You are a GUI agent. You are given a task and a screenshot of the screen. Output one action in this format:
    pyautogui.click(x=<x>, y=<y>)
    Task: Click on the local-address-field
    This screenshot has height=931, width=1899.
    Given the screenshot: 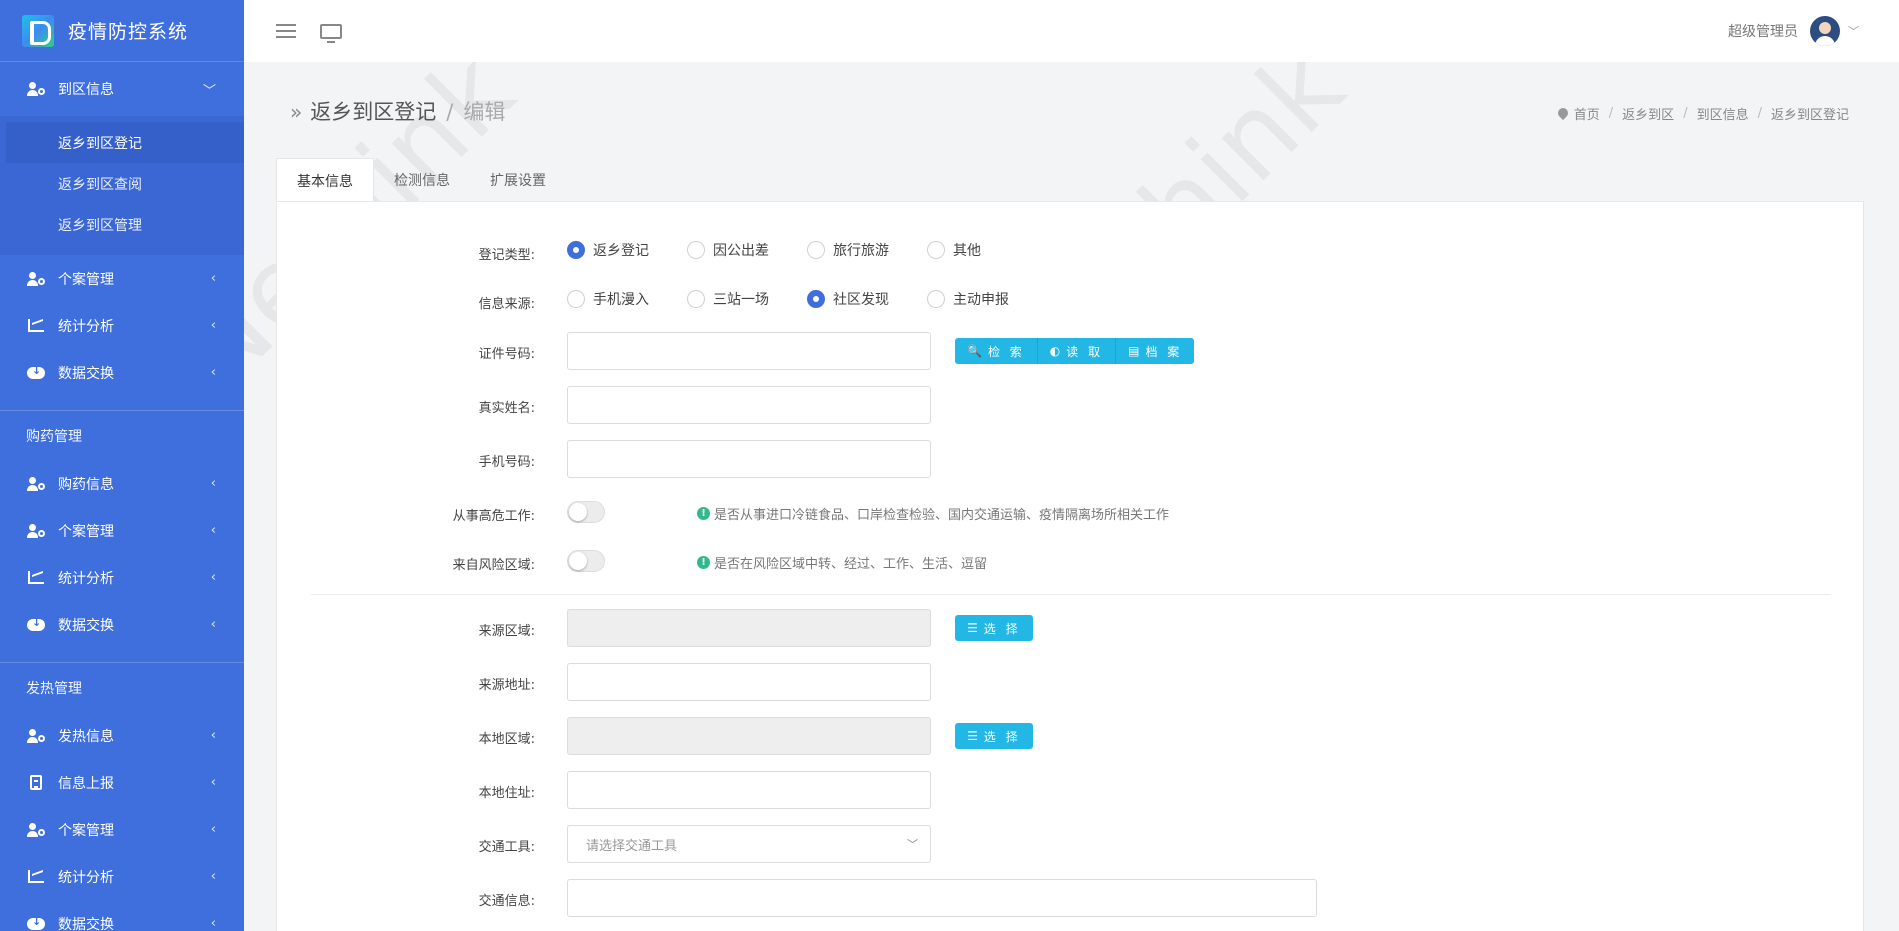 What is the action you would take?
    pyautogui.click(x=749, y=790)
    